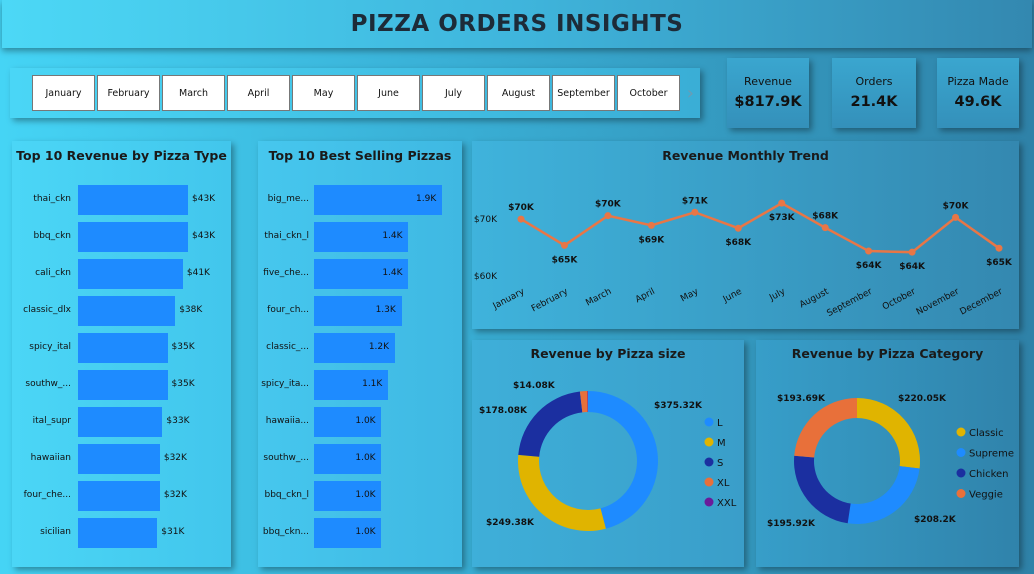  I want to click on bar-row: southw_... $35K, so click(121, 385).